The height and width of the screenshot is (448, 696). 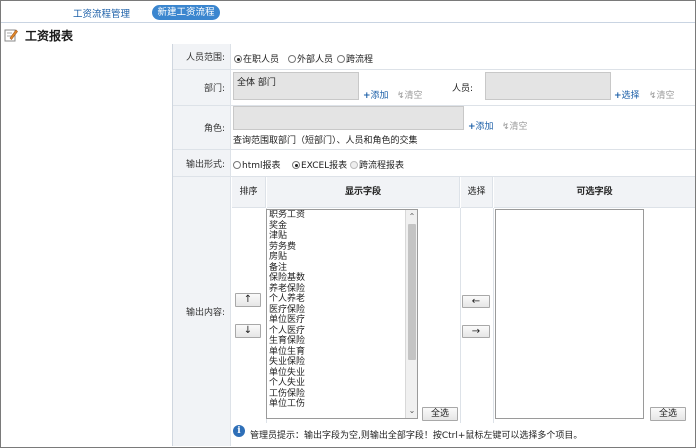 I want to click on person-select-button: +选择, so click(x=627, y=94).